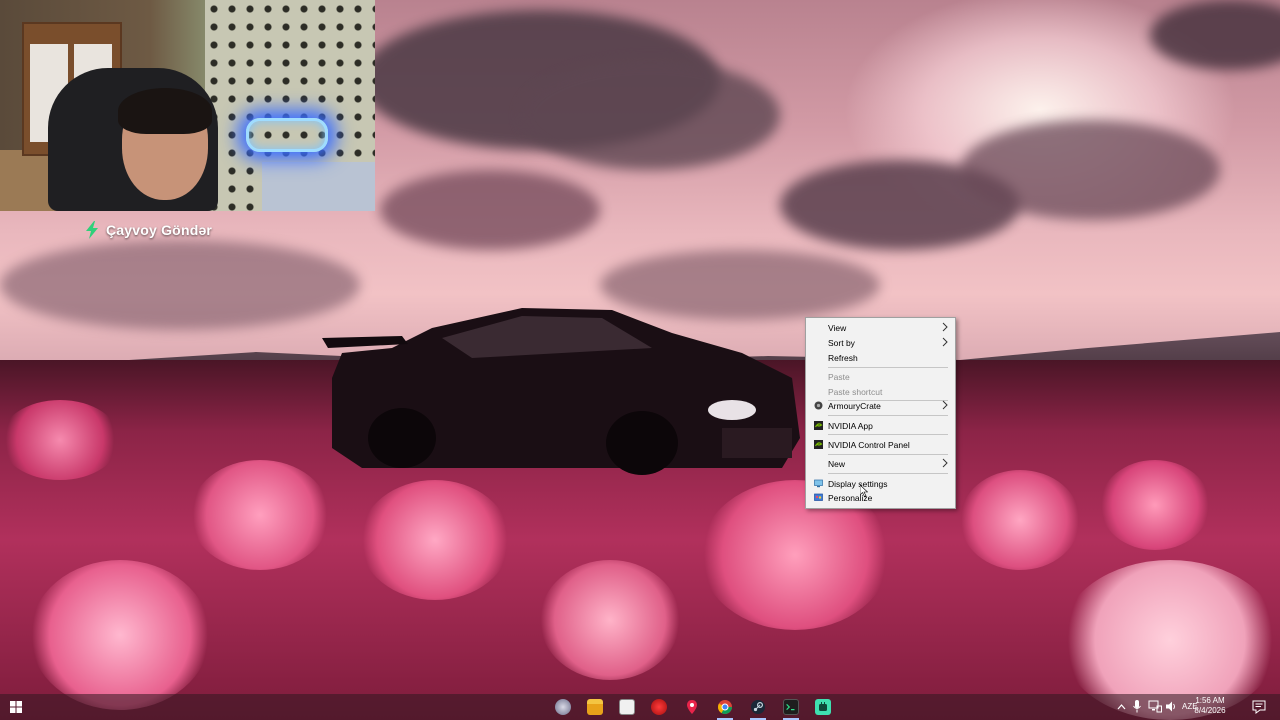 The height and width of the screenshot is (720, 1280). What do you see at coordinates (165, 111) in the screenshot?
I see `webcam-streamer-hair` at bounding box center [165, 111].